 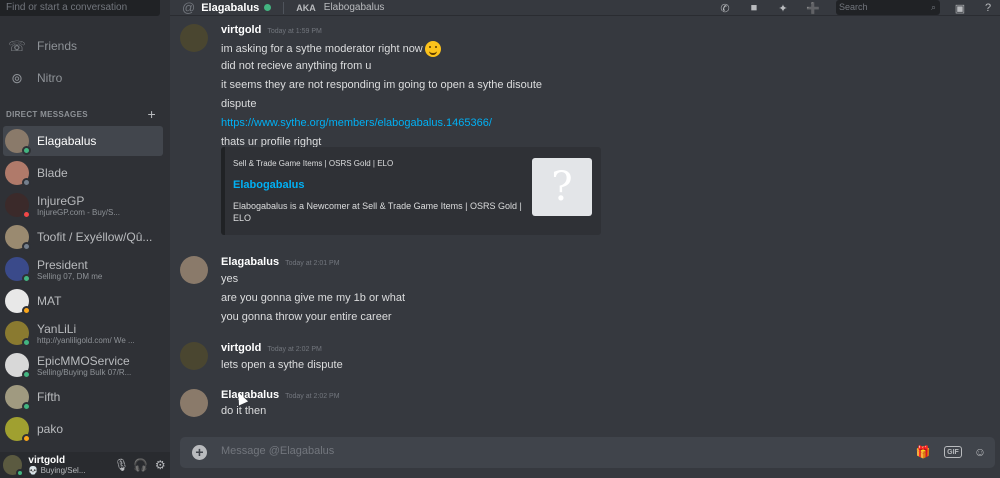 I want to click on sidebar-item-friends: ☏ Friends, so click(x=85, y=46).